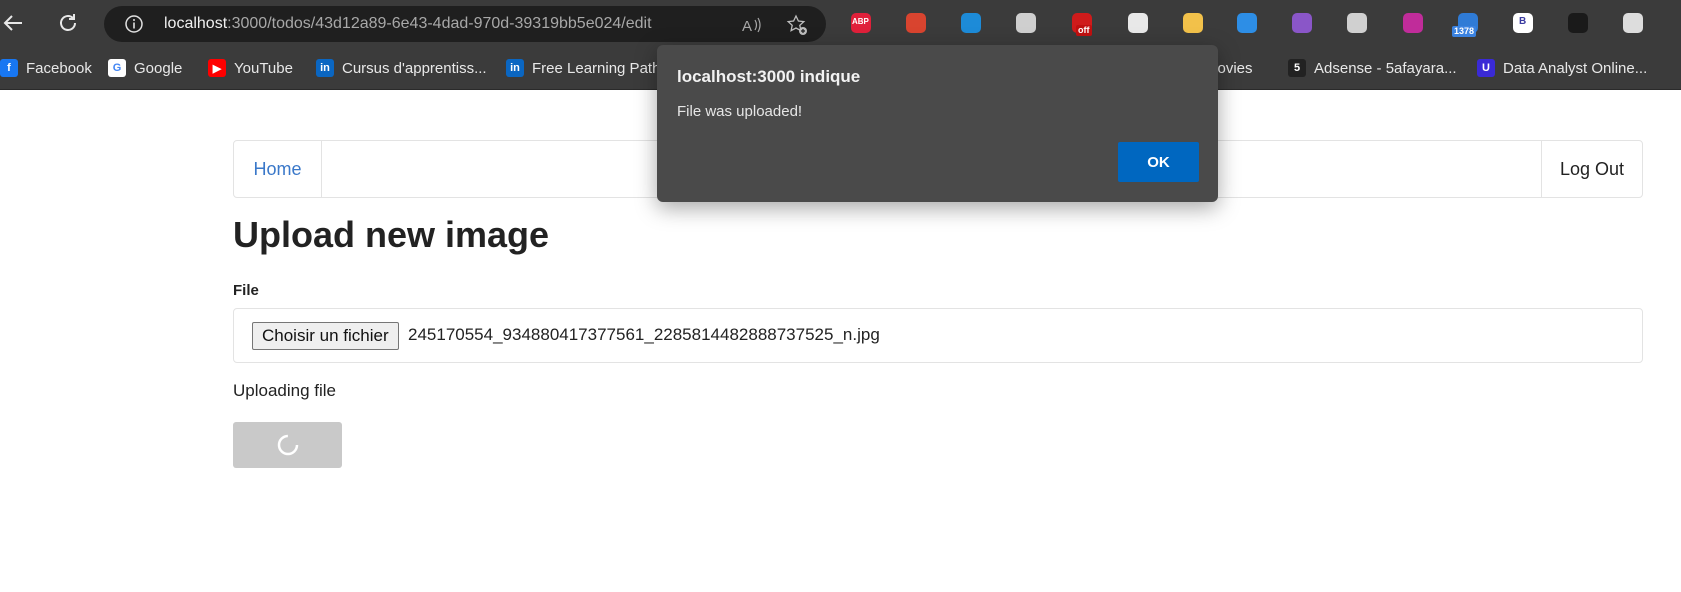 The height and width of the screenshot is (592, 1681). What do you see at coordinates (246, 290) in the screenshot?
I see `file-label: File` at bounding box center [246, 290].